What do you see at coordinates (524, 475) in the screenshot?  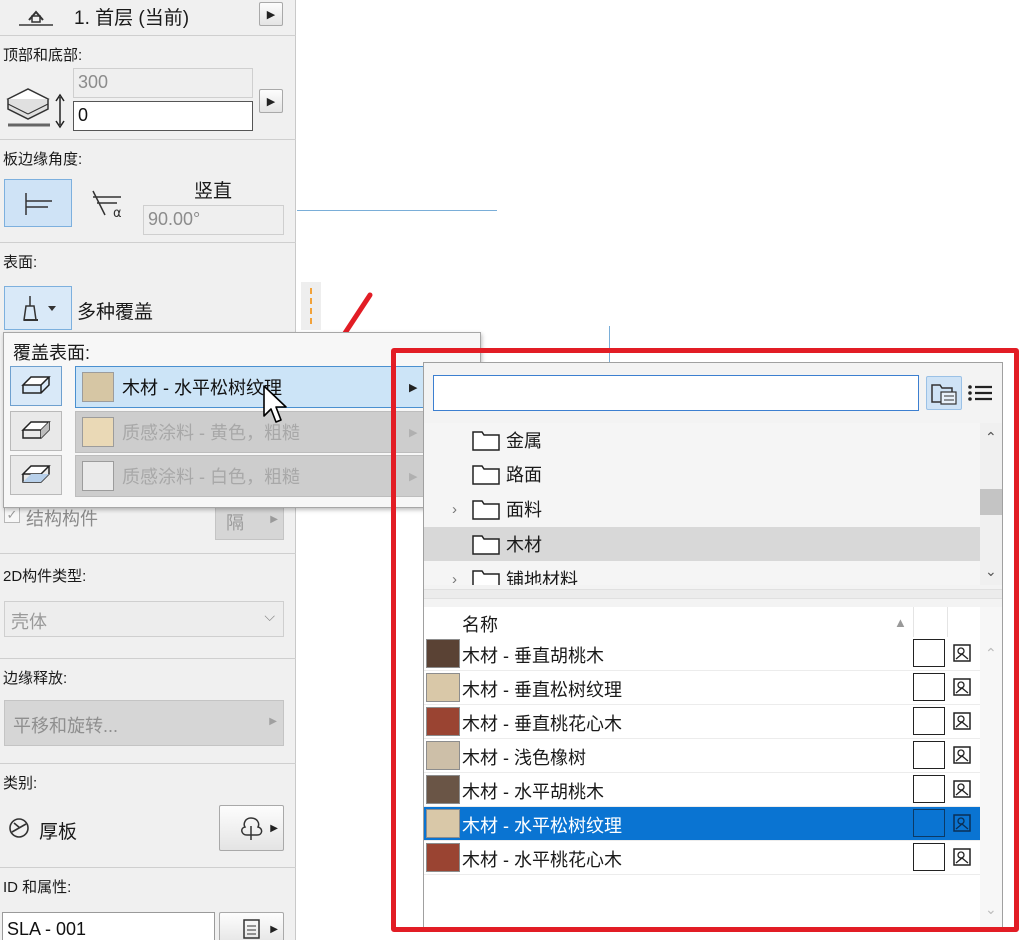 I see `tree-folder-label: 路面` at bounding box center [524, 475].